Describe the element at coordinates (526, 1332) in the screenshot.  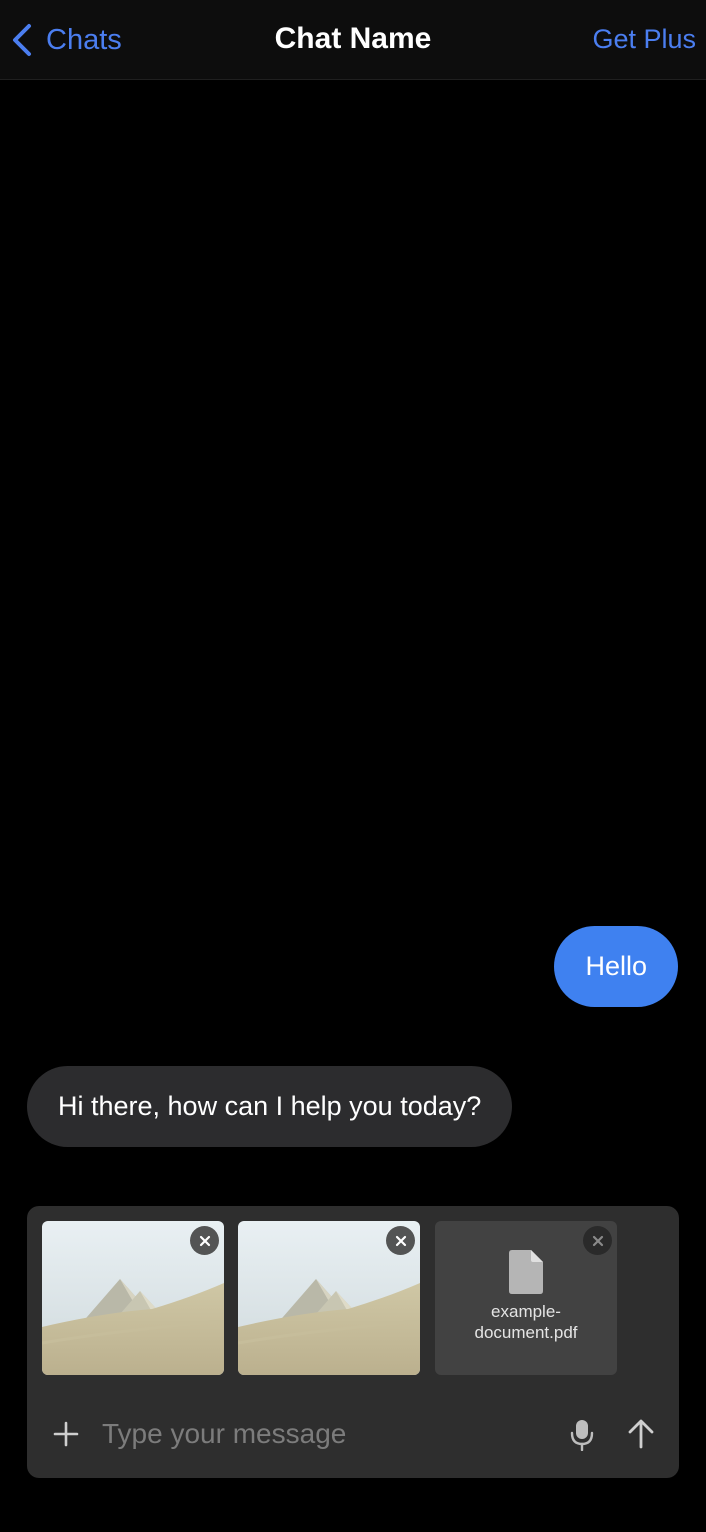
I see `file-name-line-2: document.pdf` at that location.